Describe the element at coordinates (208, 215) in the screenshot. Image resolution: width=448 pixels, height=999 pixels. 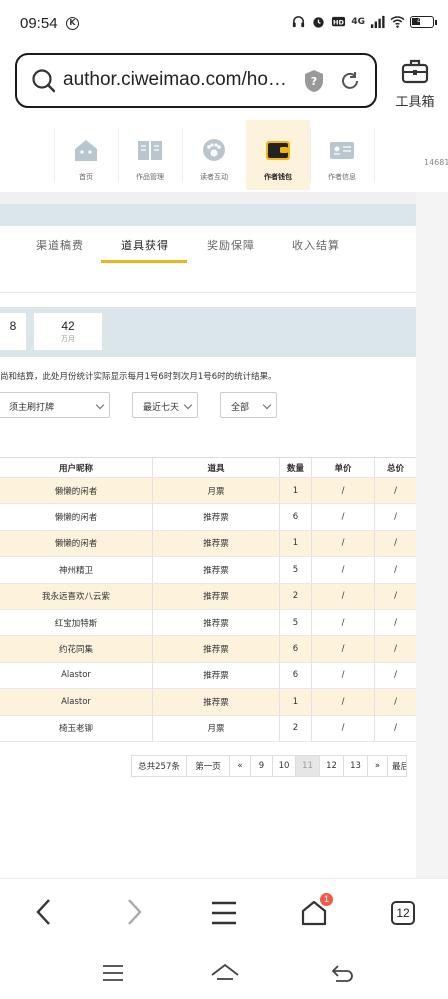
I see `section-header-band` at that location.